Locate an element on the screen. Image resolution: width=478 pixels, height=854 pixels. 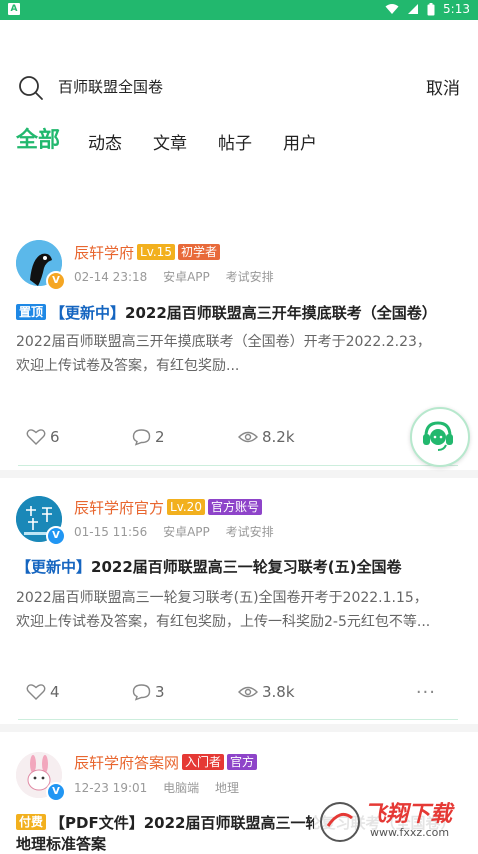
clock: 5:13 is located at coordinates (456, 9).